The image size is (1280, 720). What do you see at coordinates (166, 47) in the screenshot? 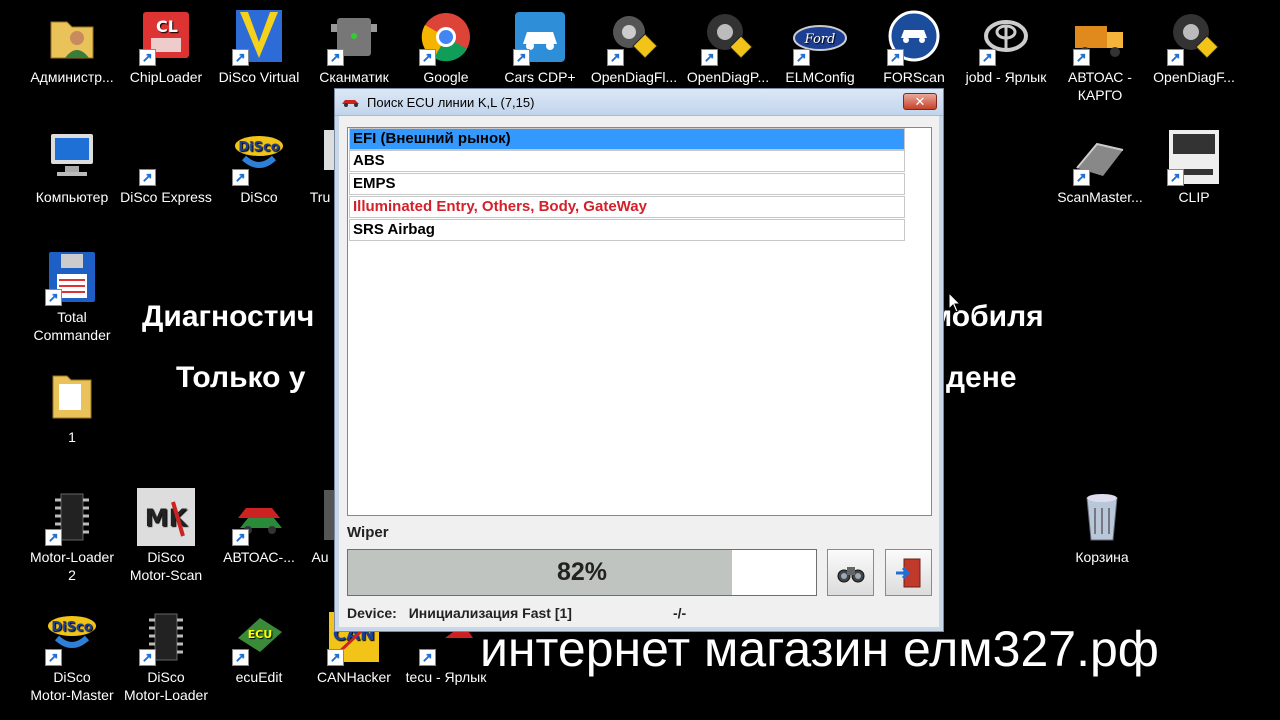
I see `desktop-icon-chiploader: CL ChipLoader` at bounding box center [166, 47].